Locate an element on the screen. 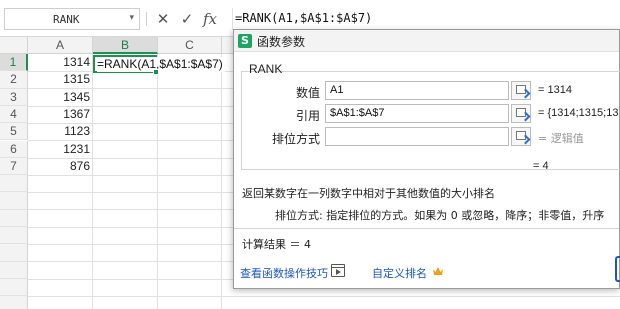 Image resolution: width=620 pixels, height=309 pixels. column-header-a: A is located at coordinates (60, 45).